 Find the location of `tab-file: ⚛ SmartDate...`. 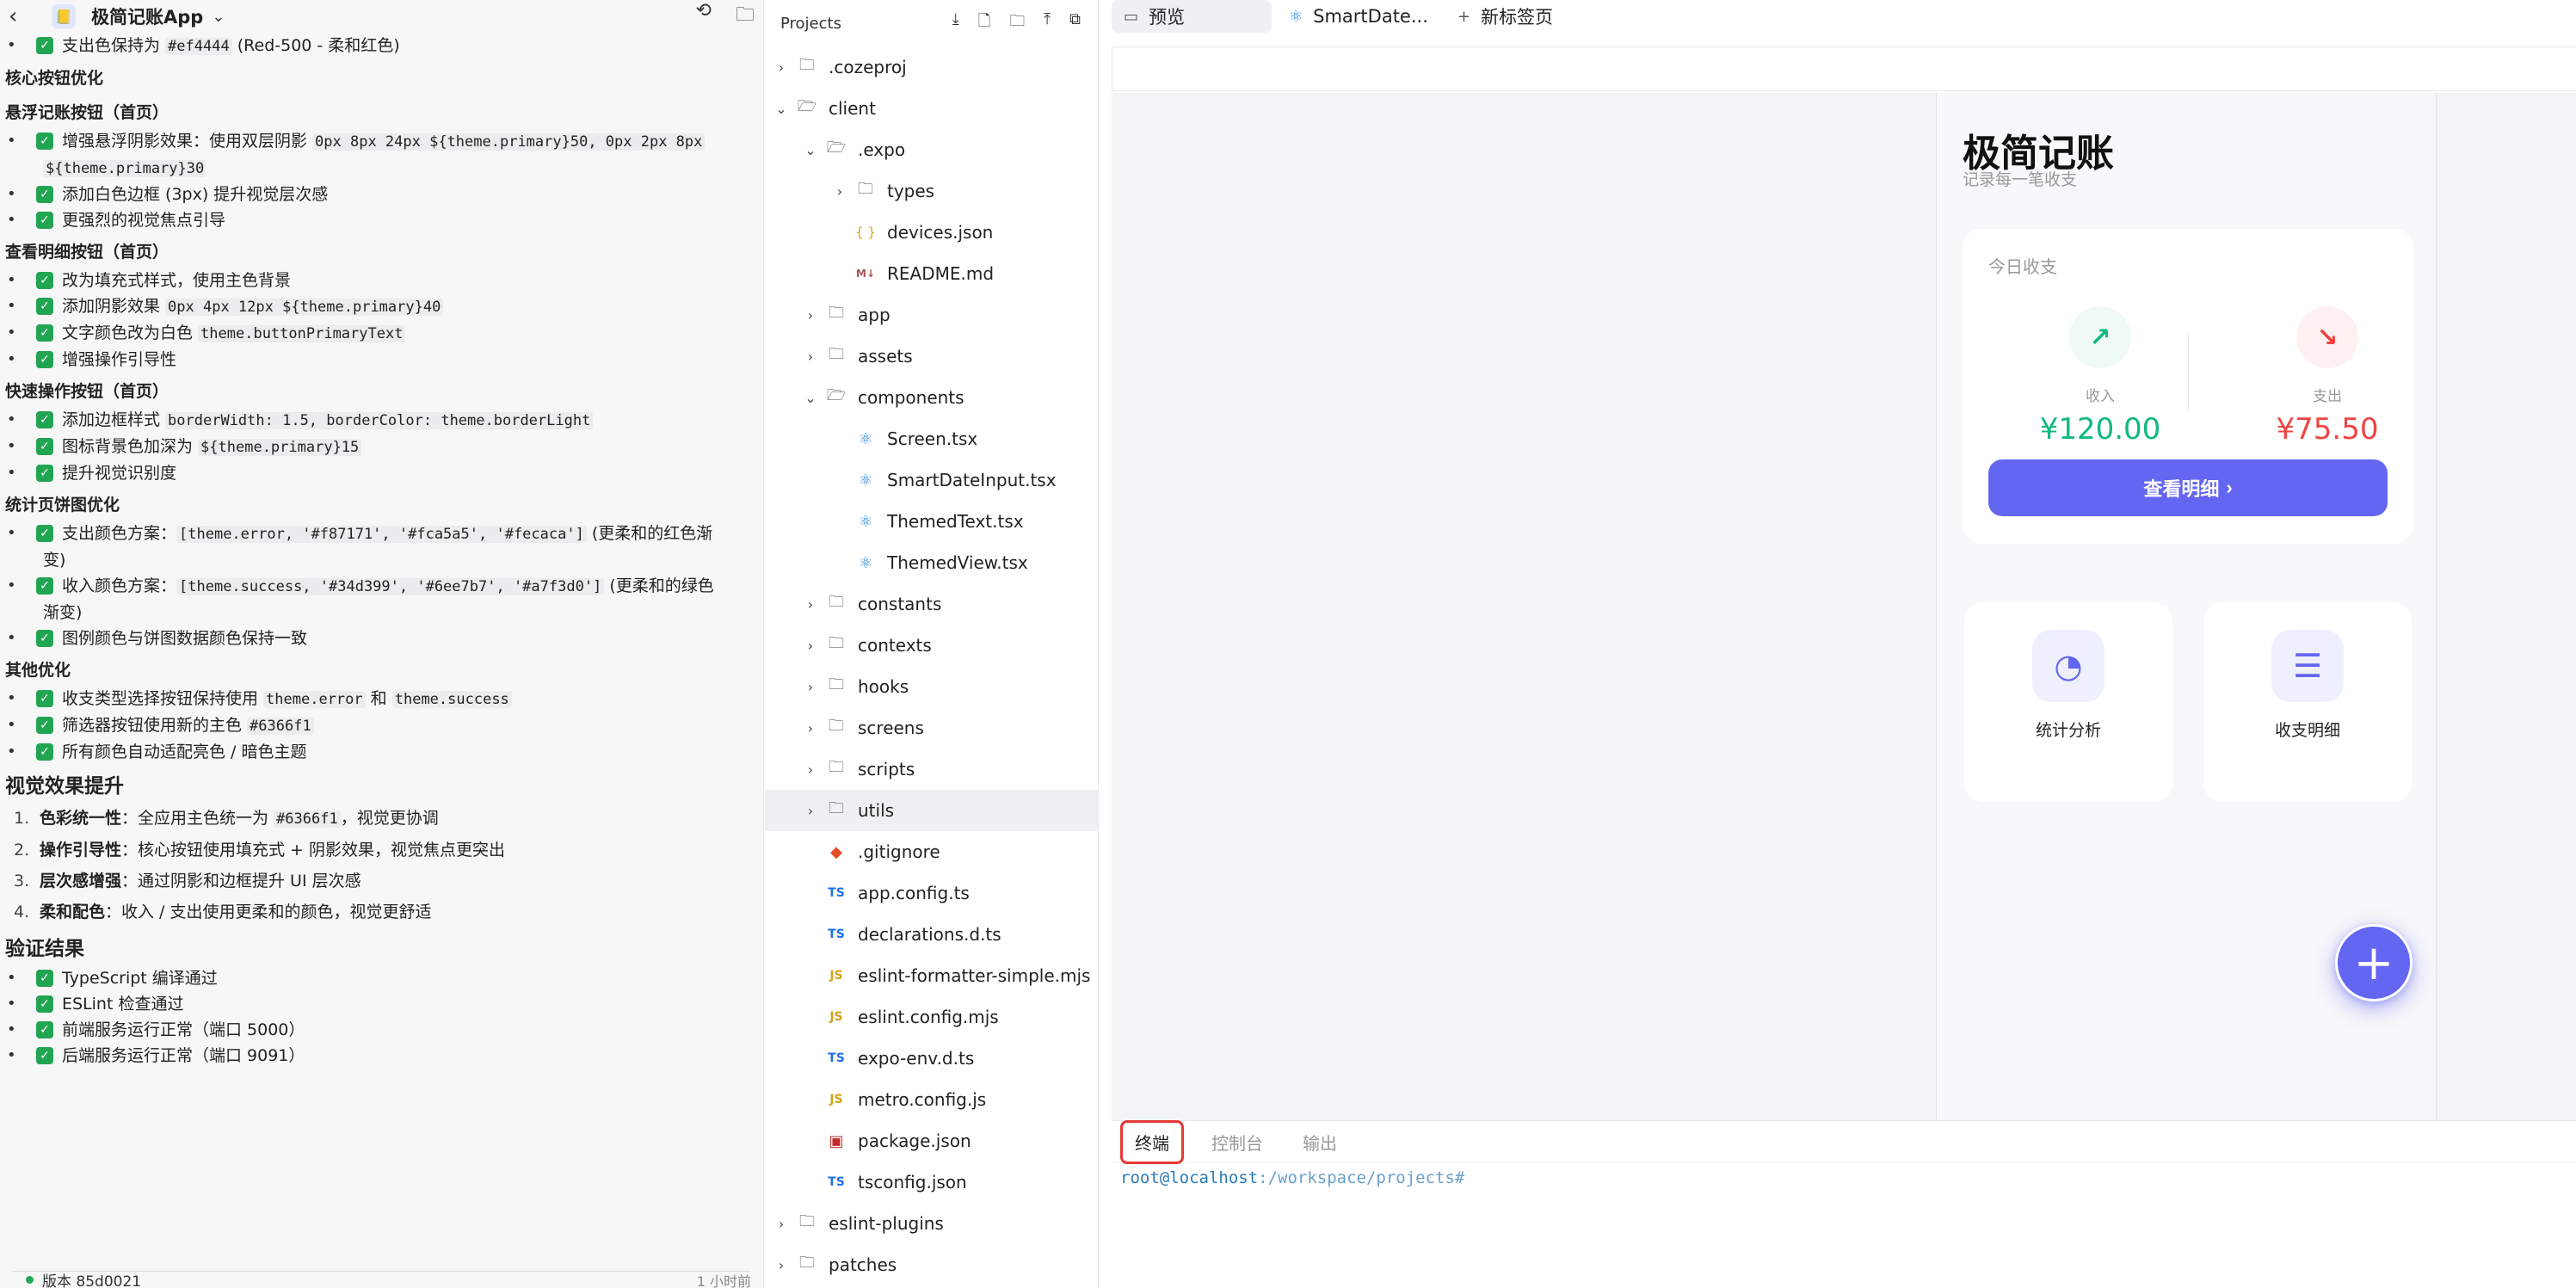

tab-file: ⚛ SmartDate... is located at coordinates (1359, 17).